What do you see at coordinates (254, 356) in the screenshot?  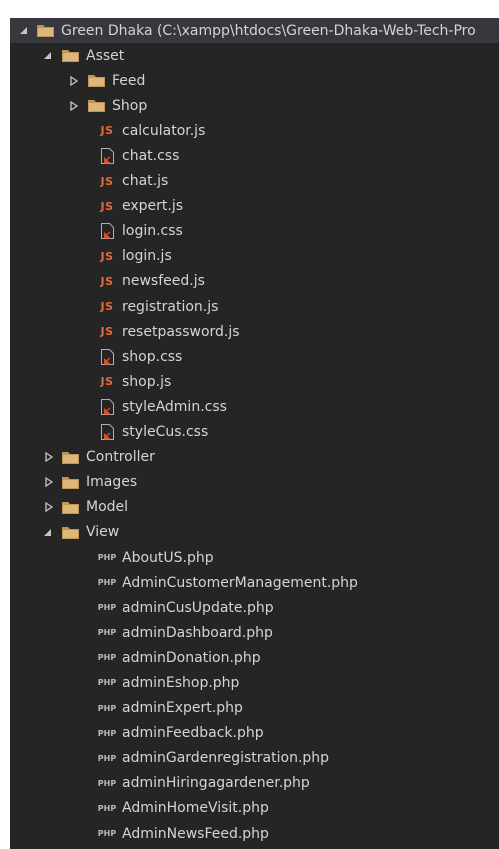 I see `tree-item-file: shop.css` at bounding box center [254, 356].